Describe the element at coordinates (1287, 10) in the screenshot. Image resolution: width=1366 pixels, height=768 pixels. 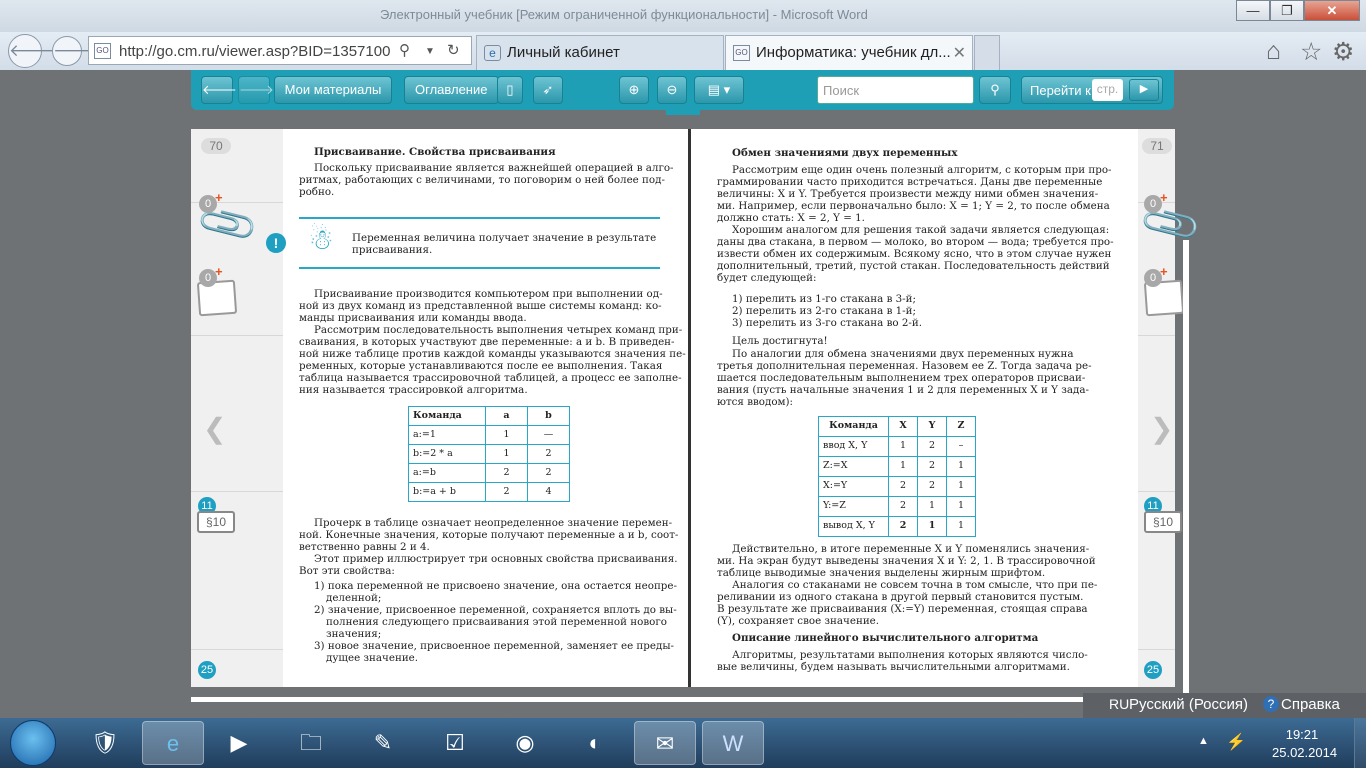
I see `maximize-button: ❐` at that location.